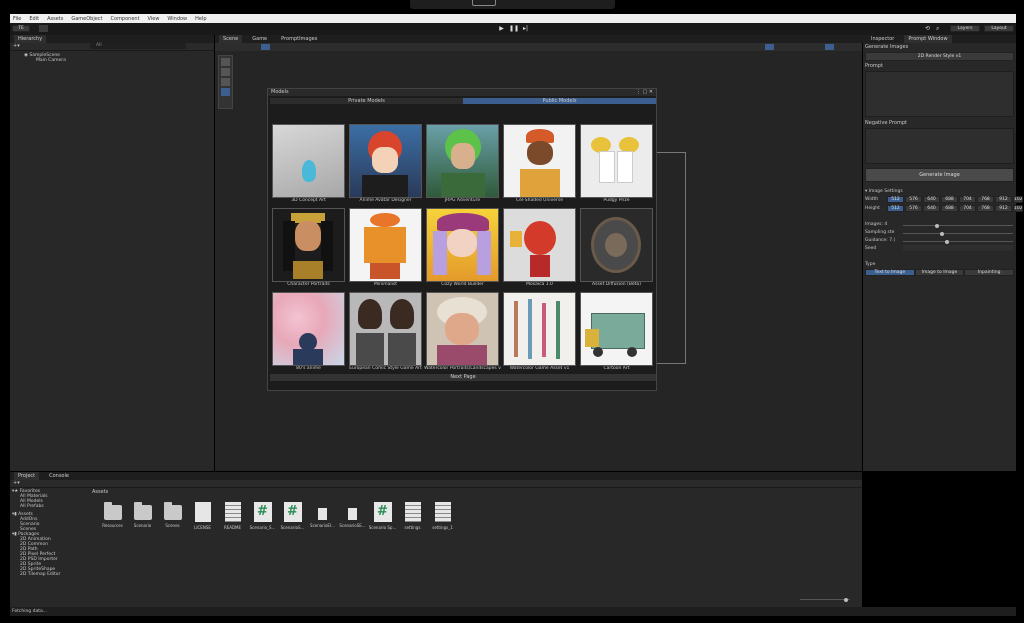 The image size is (1024, 623). I want to click on model-card: Pudgy Prize, so click(616, 166).